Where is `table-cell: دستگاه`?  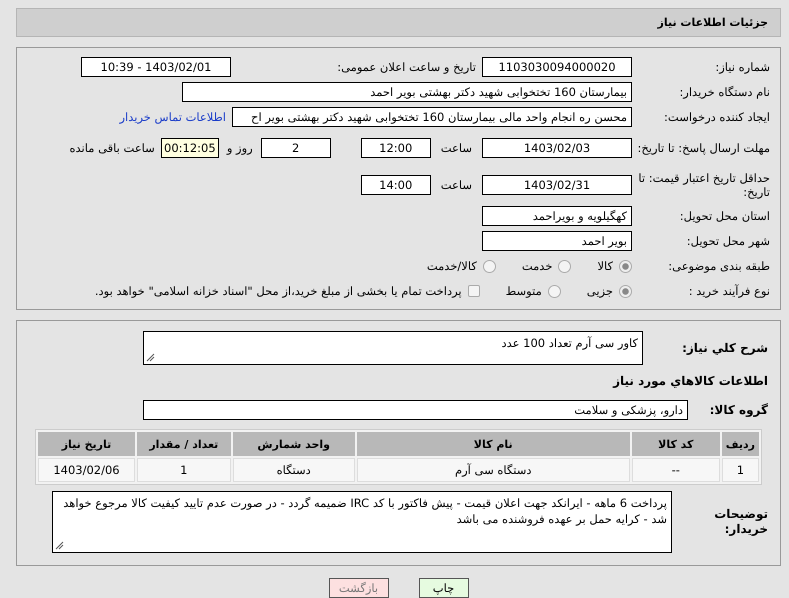
table-cell: دستگاه is located at coordinates (293, 470).